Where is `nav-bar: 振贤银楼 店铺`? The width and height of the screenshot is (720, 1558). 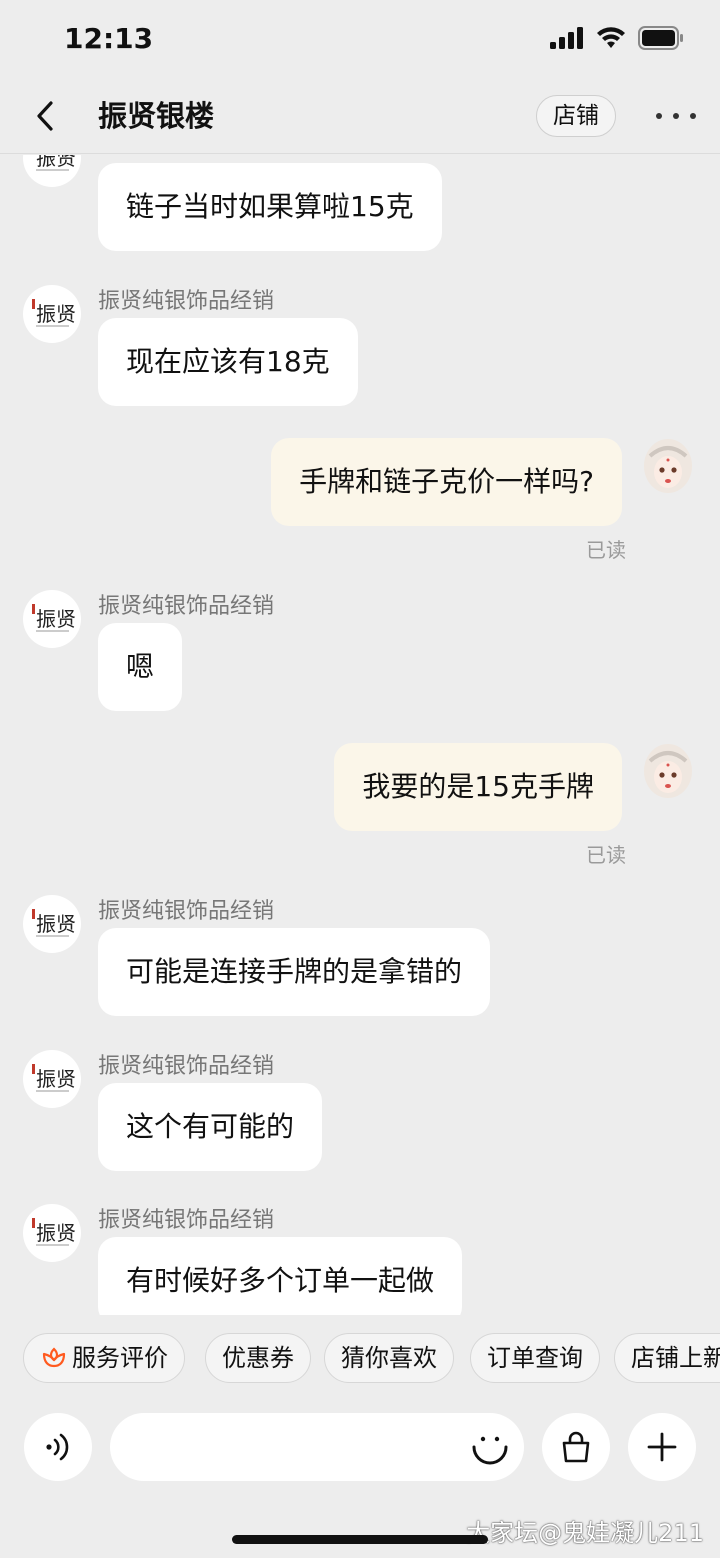 nav-bar: 振贤银楼 店铺 is located at coordinates (360, 116).